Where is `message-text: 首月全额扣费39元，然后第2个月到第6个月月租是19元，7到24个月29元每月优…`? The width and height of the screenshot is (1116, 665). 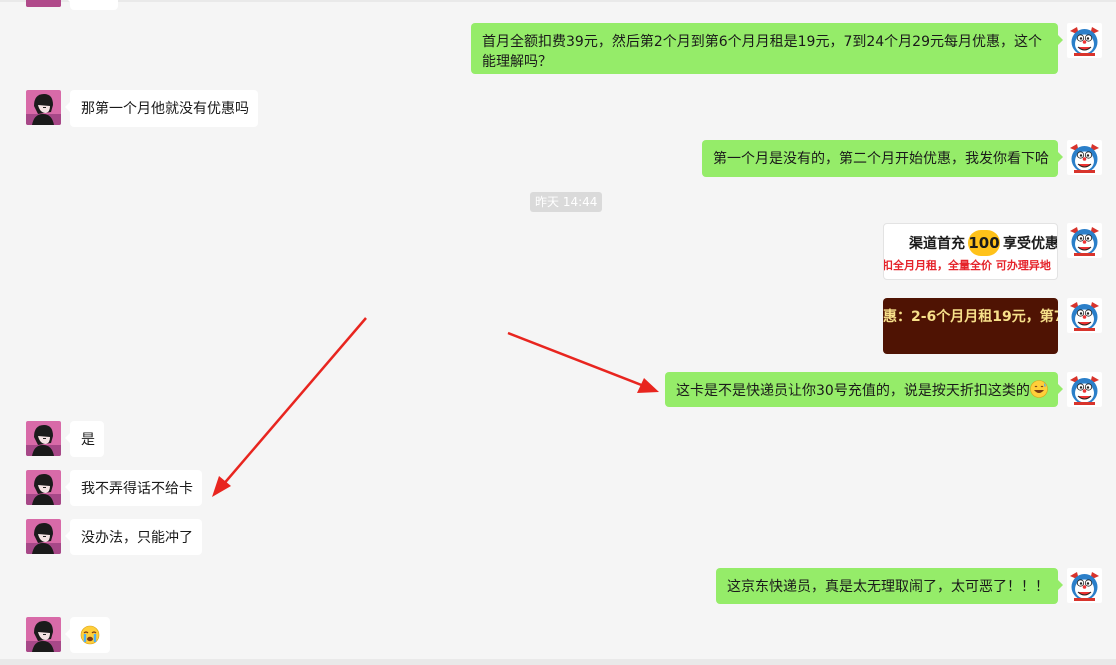
message-text: 首月全额扣费39元，然后第2个月到第6个月月租是19元，7到24个月29元每月优… is located at coordinates (762, 52).